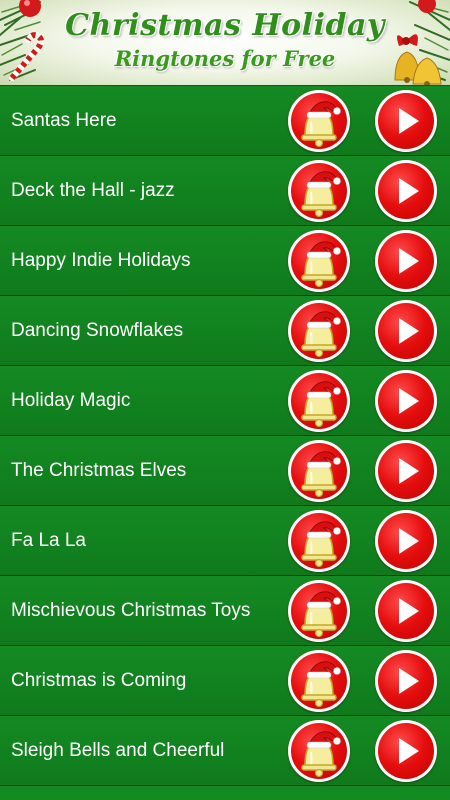 This screenshot has width=450, height=800. What do you see at coordinates (225, 121) in the screenshot?
I see `ringtone-row: Santas Here` at bounding box center [225, 121].